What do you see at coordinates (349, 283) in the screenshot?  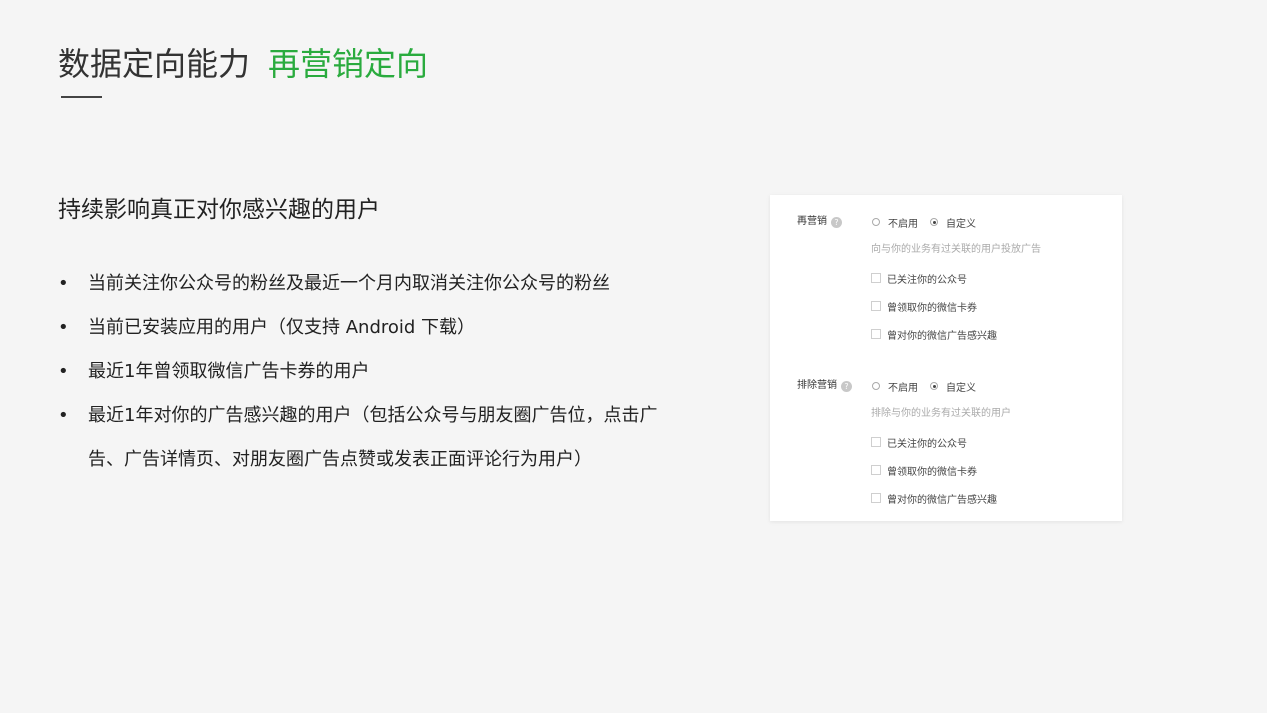 I see `bullet-text: 当前关注你公众号的粉丝及最近一个月内取消关注你公众号的粉丝` at bounding box center [349, 283].